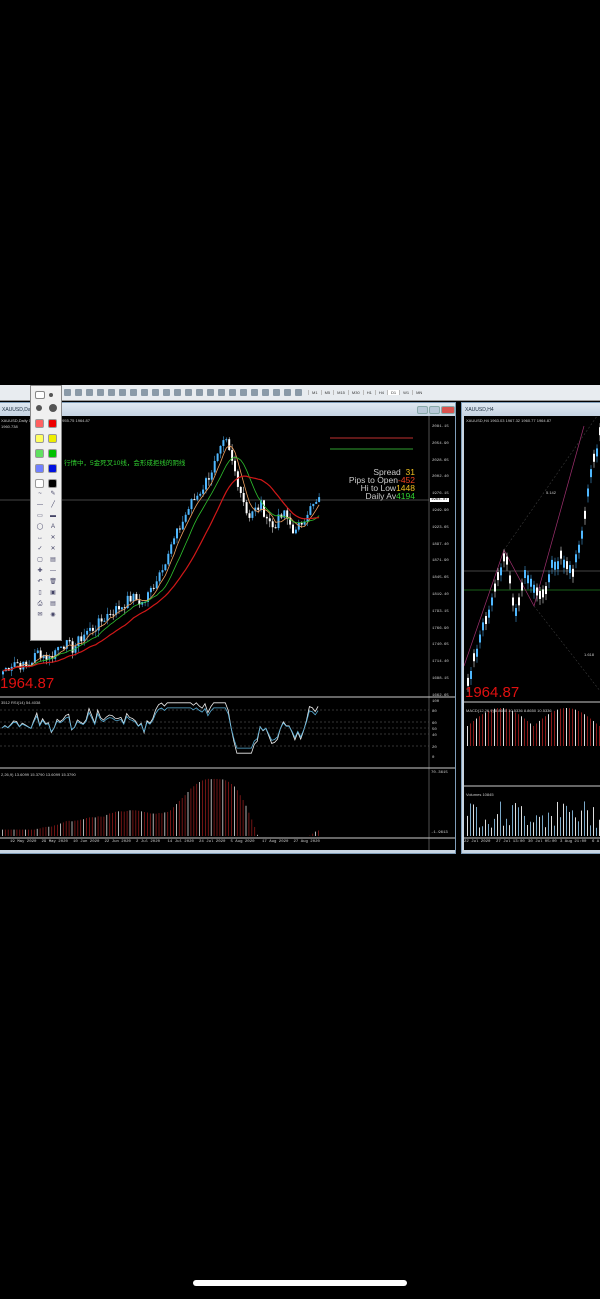  I want to click on palette-tool-icon: A, so click(53, 527).